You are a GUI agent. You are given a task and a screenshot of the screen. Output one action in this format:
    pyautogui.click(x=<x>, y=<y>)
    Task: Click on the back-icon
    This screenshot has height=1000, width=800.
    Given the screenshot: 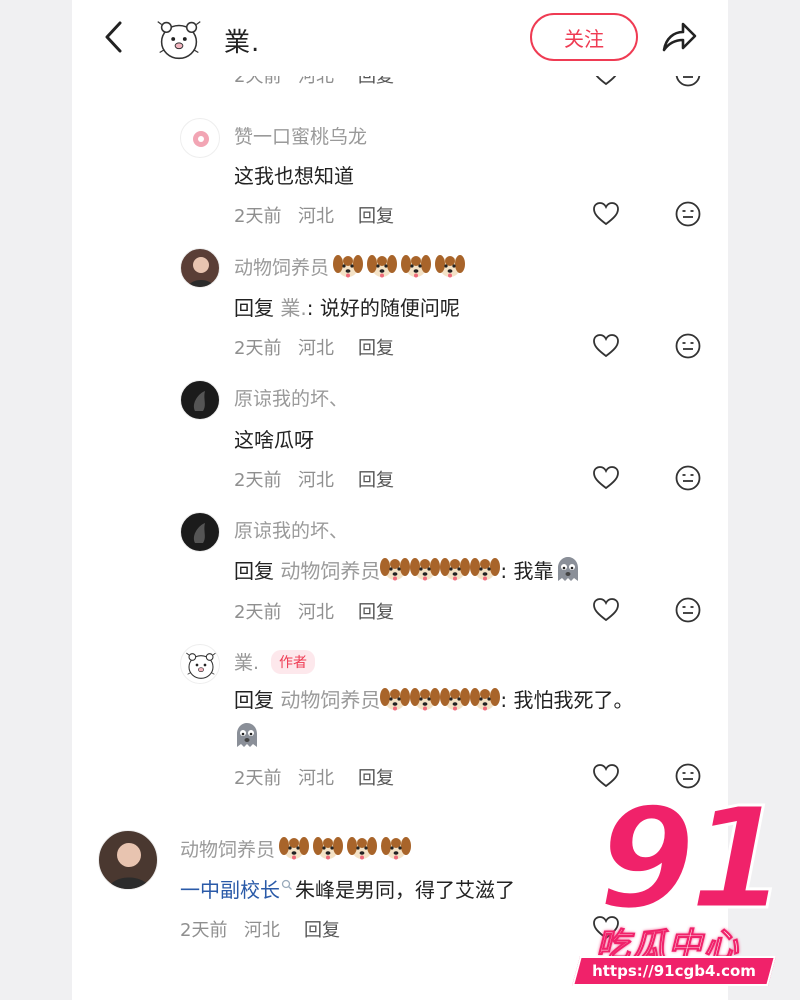 What is the action you would take?
    pyautogui.click(x=115, y=37)
    